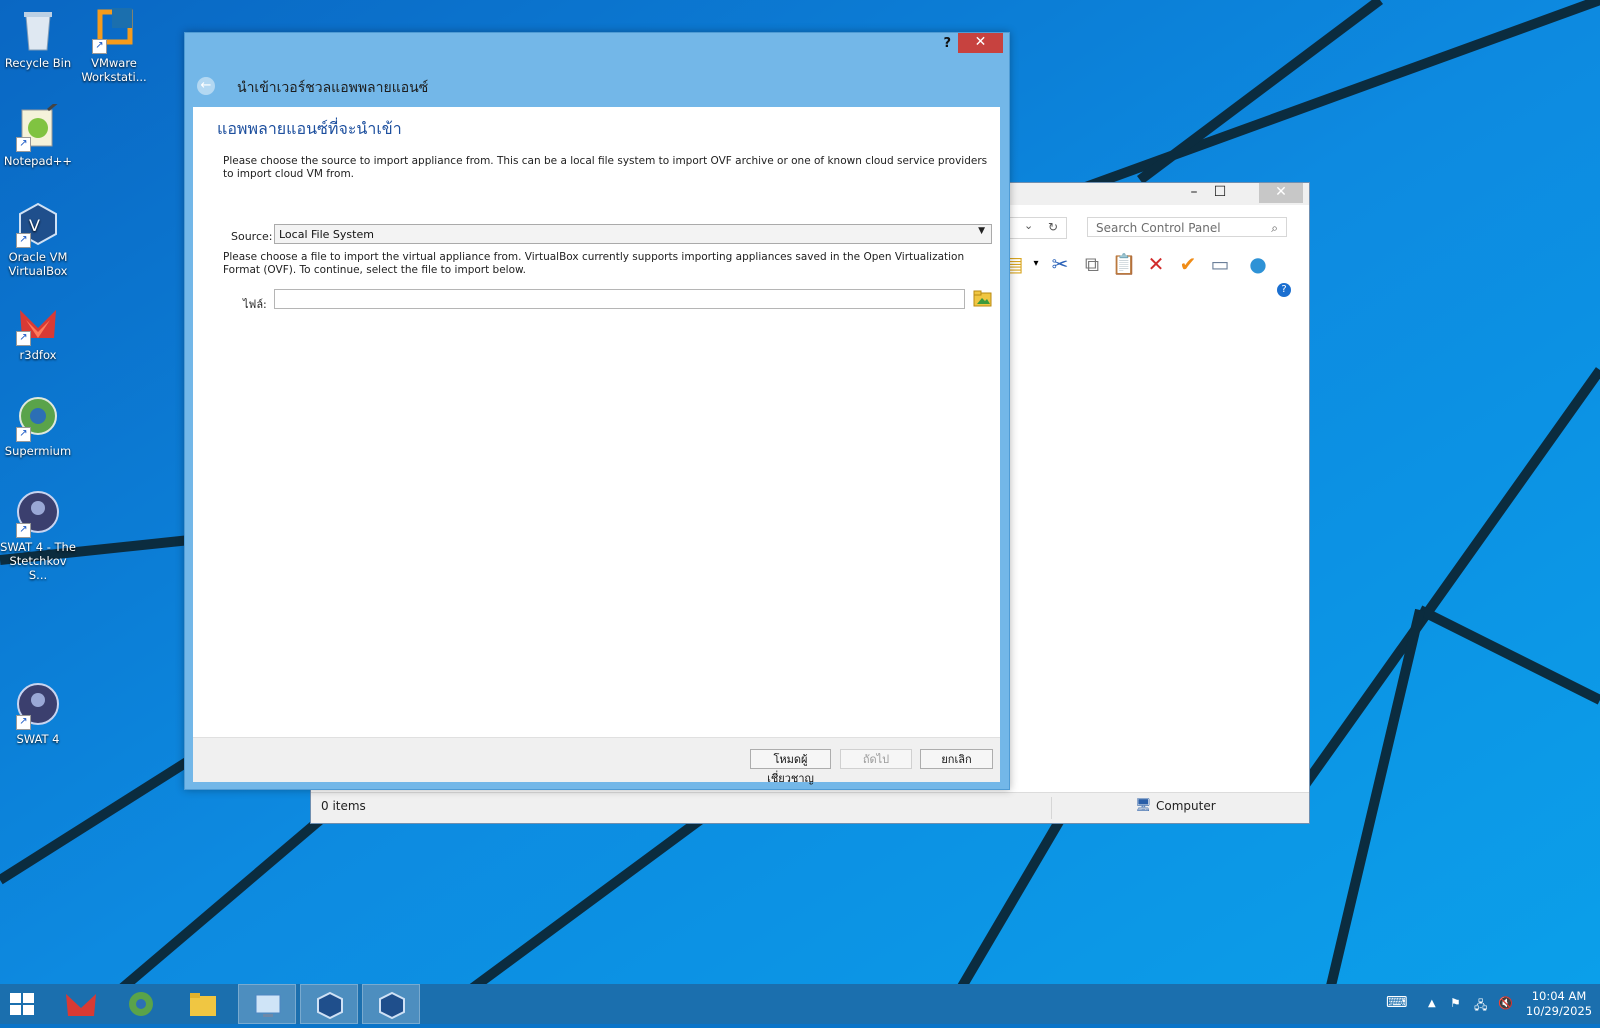  I want to click on start-button, so click(29, 1004).